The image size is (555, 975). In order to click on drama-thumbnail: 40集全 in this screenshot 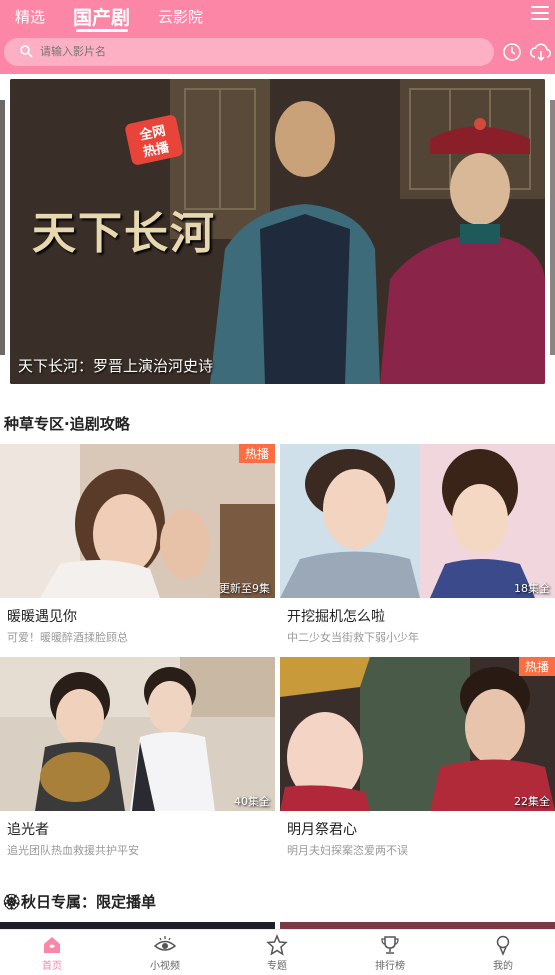, I will do `click(137, 734)`.